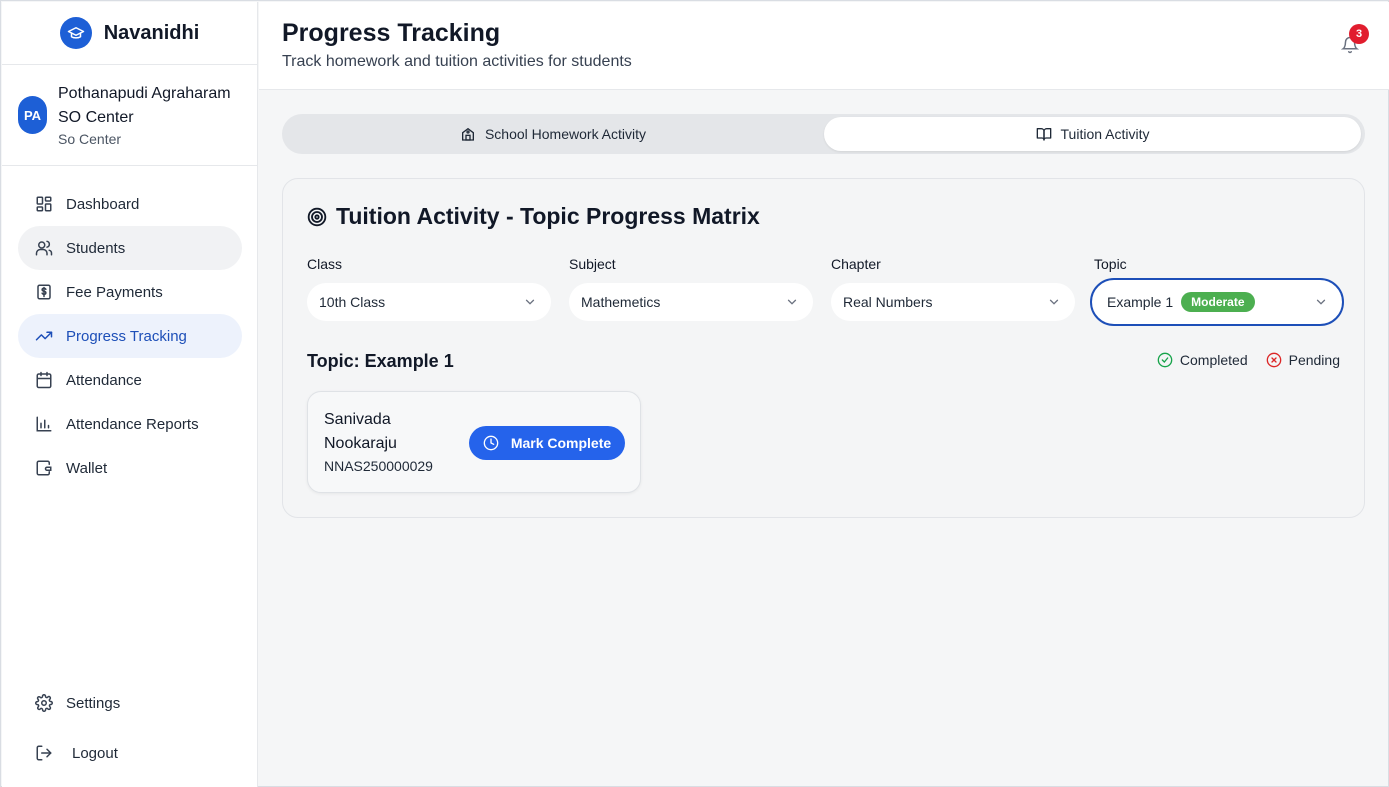  What do you see at coordinates (621, 302) in the screenshot?
I see `subject-value: Mathemetics` at bounding box center [621, 302].